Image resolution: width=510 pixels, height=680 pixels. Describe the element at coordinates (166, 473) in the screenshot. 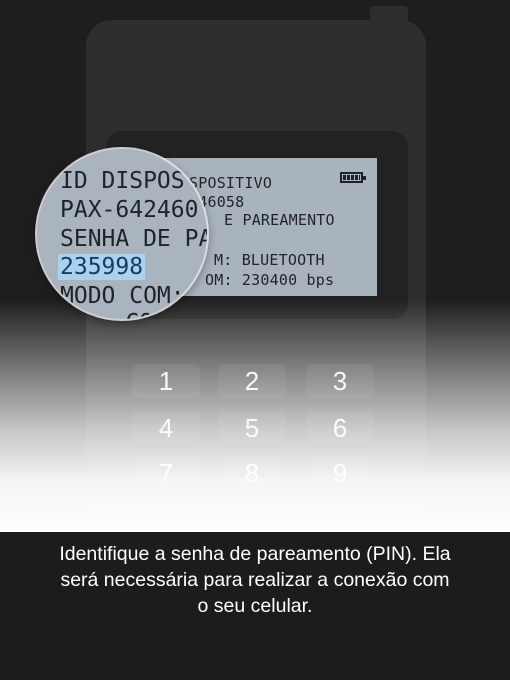

I see `key-7: 7` at that location.